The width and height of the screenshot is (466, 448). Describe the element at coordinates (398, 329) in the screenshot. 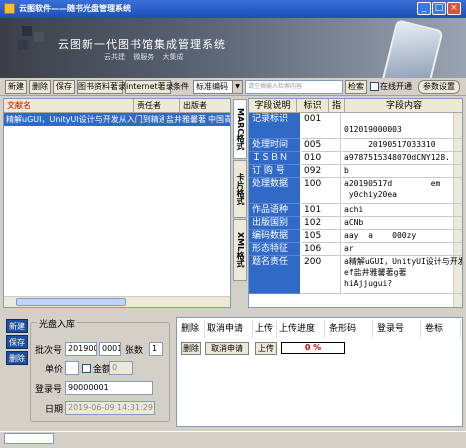

I see `col-reg-header: 登录号` at that location.